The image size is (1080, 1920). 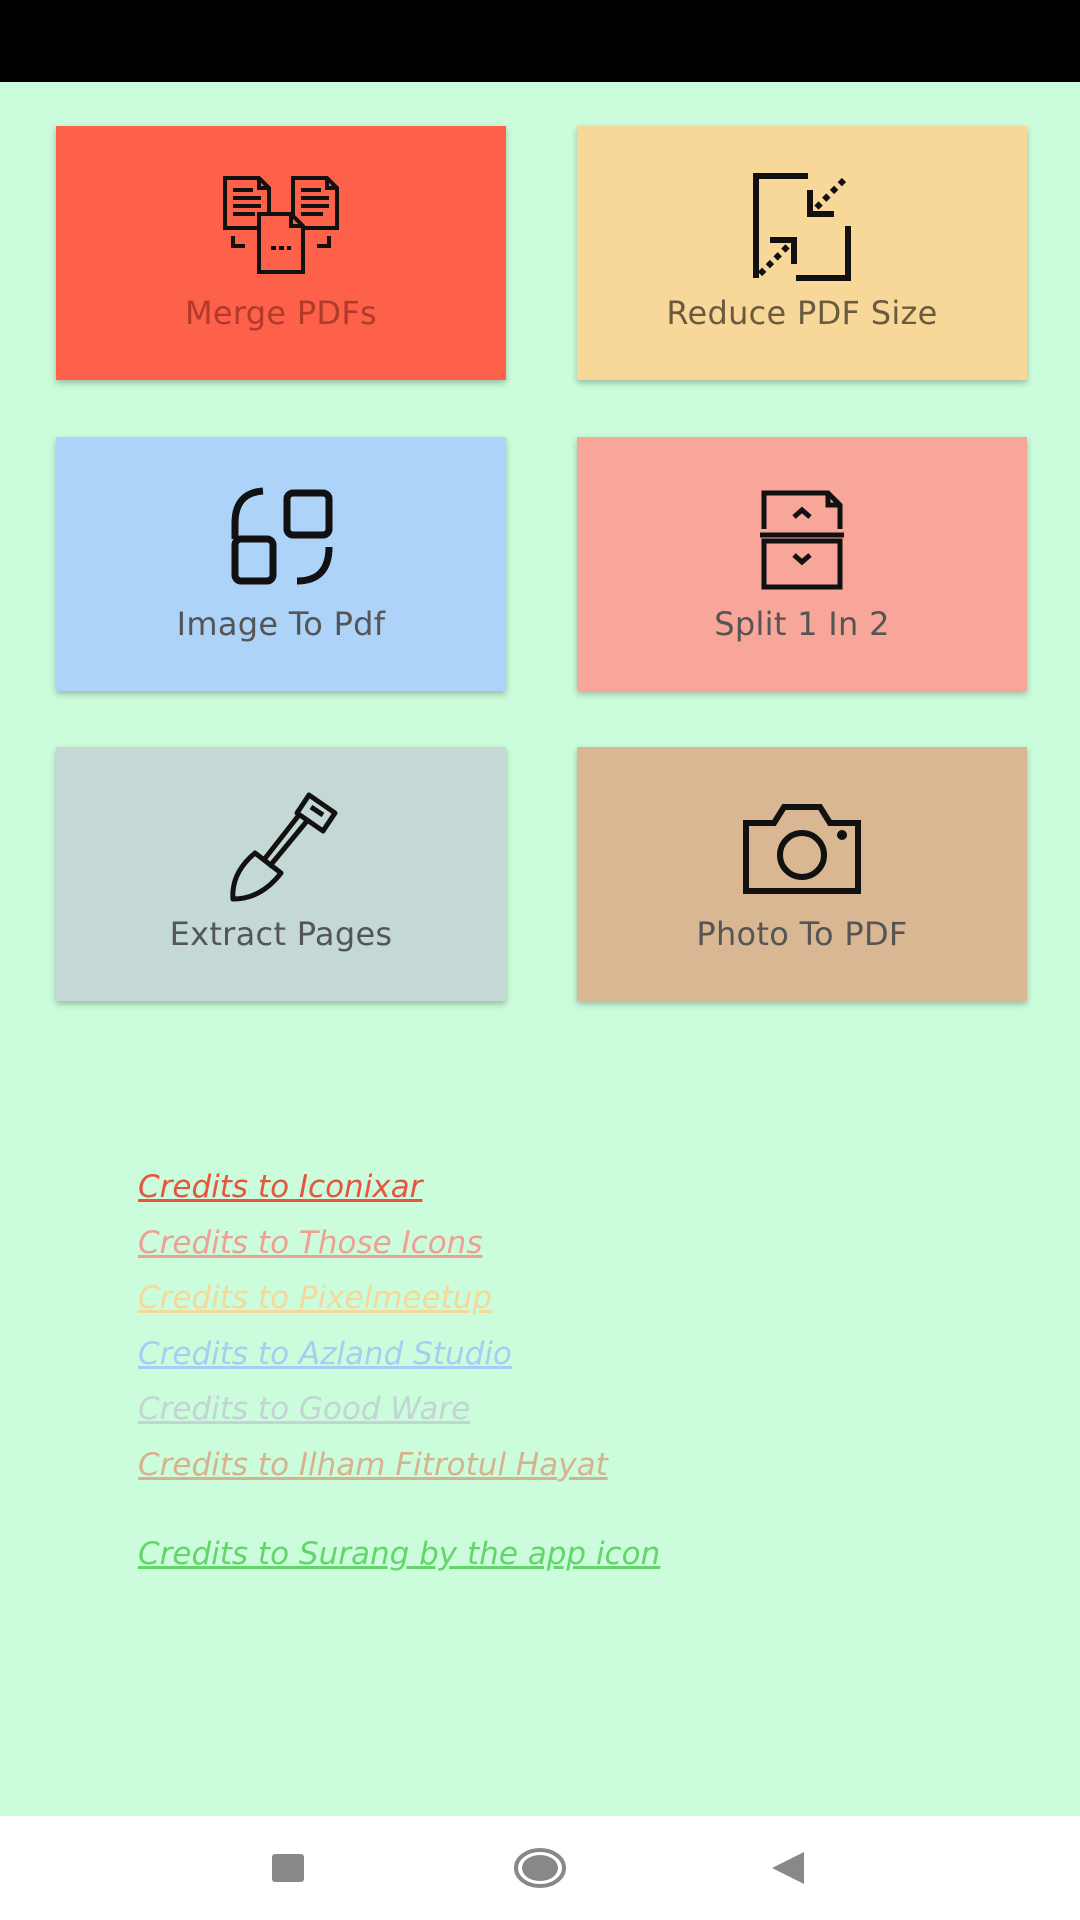 I want to click on credit-link-those-icons: Credits to Those Icons, so click(x=399, y=1244).